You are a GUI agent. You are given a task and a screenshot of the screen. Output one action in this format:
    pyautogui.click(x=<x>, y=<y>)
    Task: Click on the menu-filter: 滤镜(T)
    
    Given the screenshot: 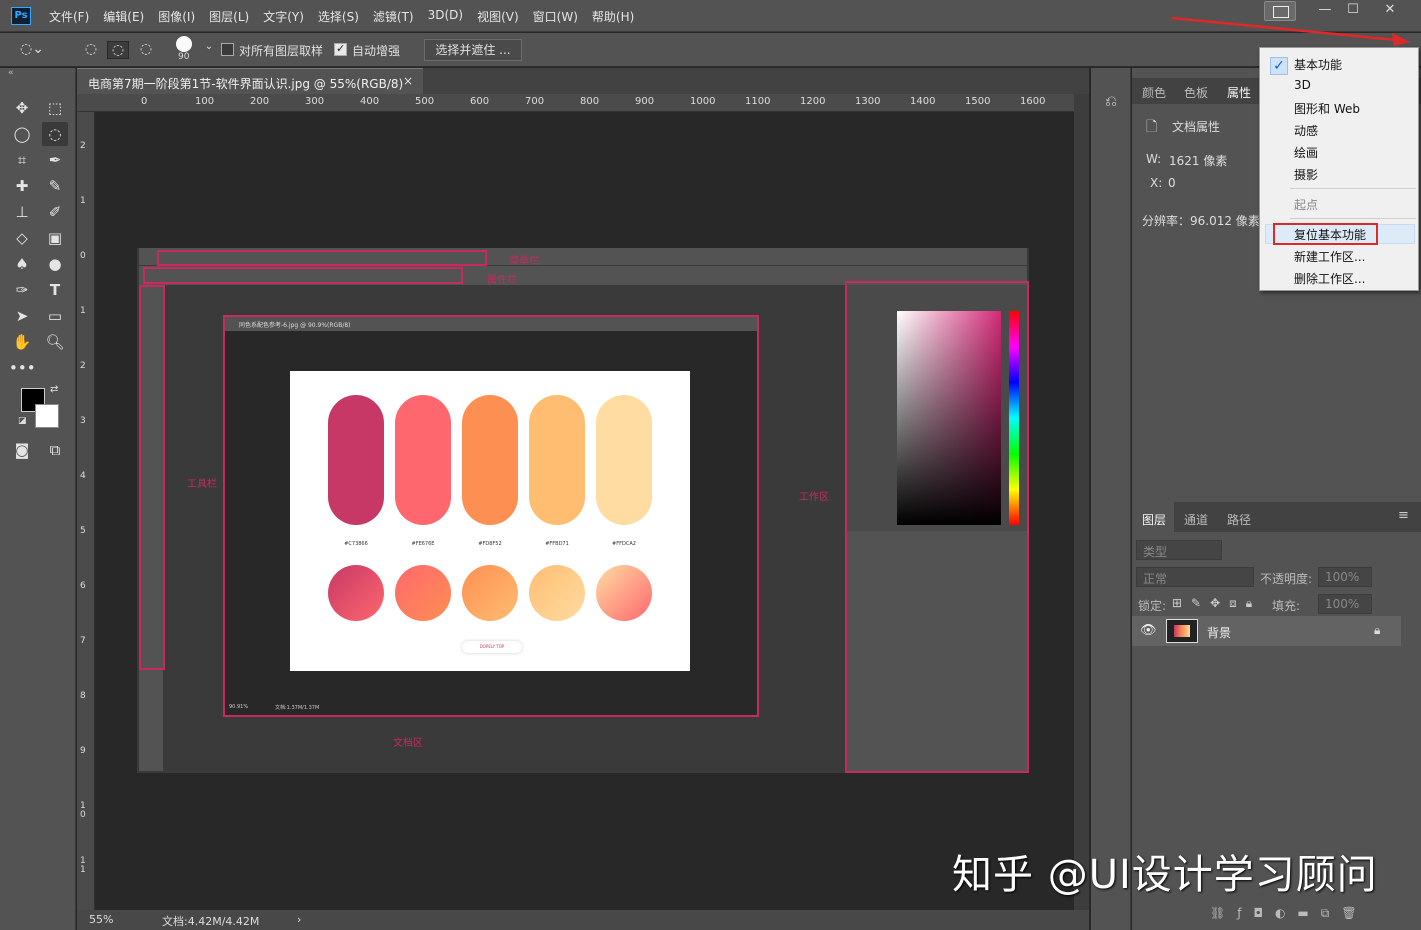 What is the action you would take?
    pyautogui.click(x=393, y=16)
    